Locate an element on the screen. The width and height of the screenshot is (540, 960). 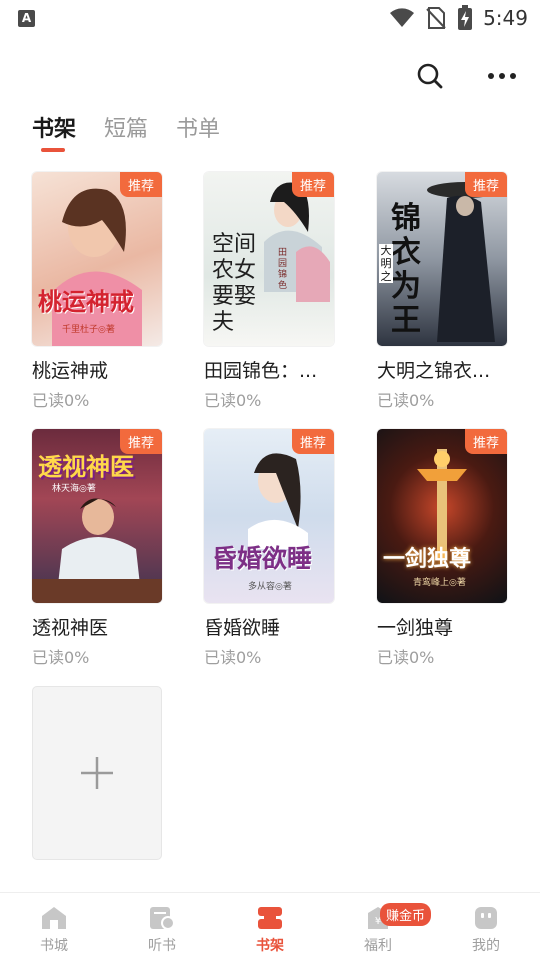
book-item: 空间农女要娶夫 田园锦色 推荐 田园锦色：... 已读0% is located at coordinates (269, 291).